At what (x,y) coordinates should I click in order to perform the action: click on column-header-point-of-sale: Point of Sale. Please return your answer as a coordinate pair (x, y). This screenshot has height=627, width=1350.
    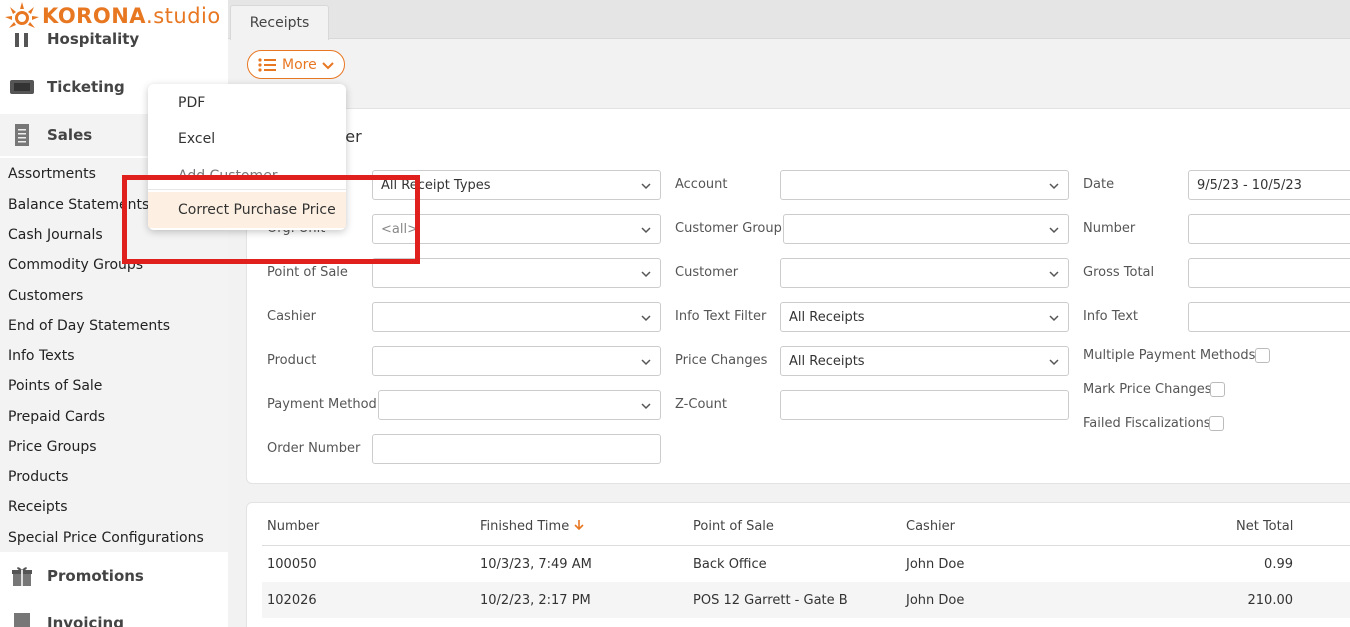
    Looking at the image, I should click on (733, 526).